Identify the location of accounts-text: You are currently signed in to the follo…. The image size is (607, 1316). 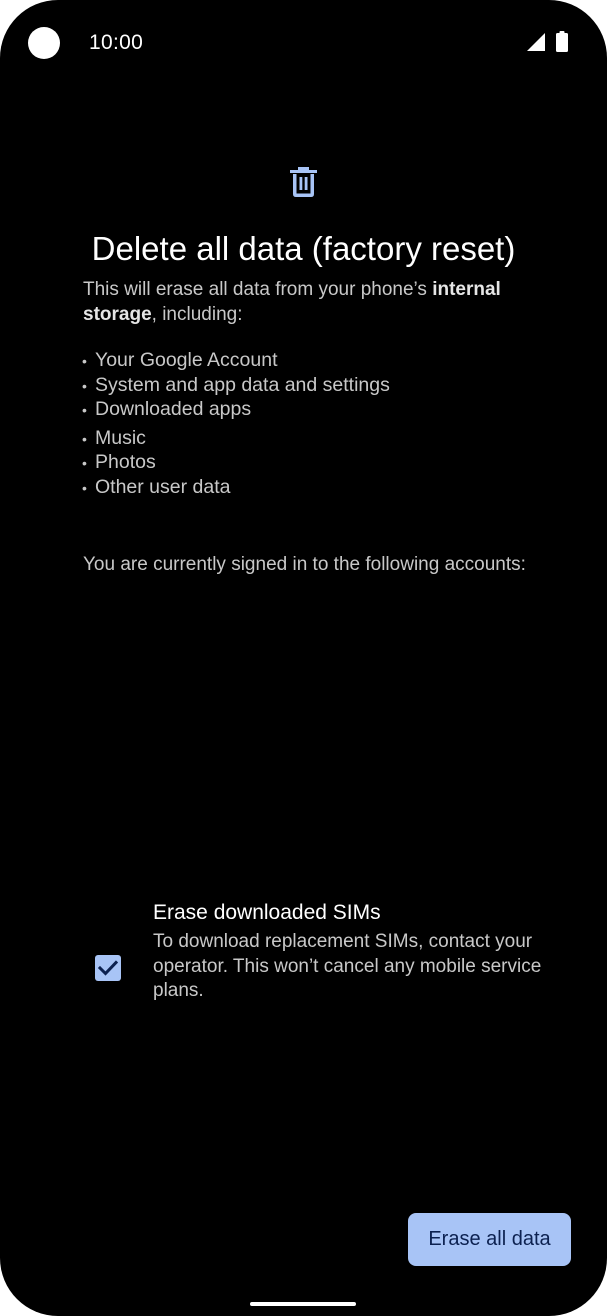
(304, 564).